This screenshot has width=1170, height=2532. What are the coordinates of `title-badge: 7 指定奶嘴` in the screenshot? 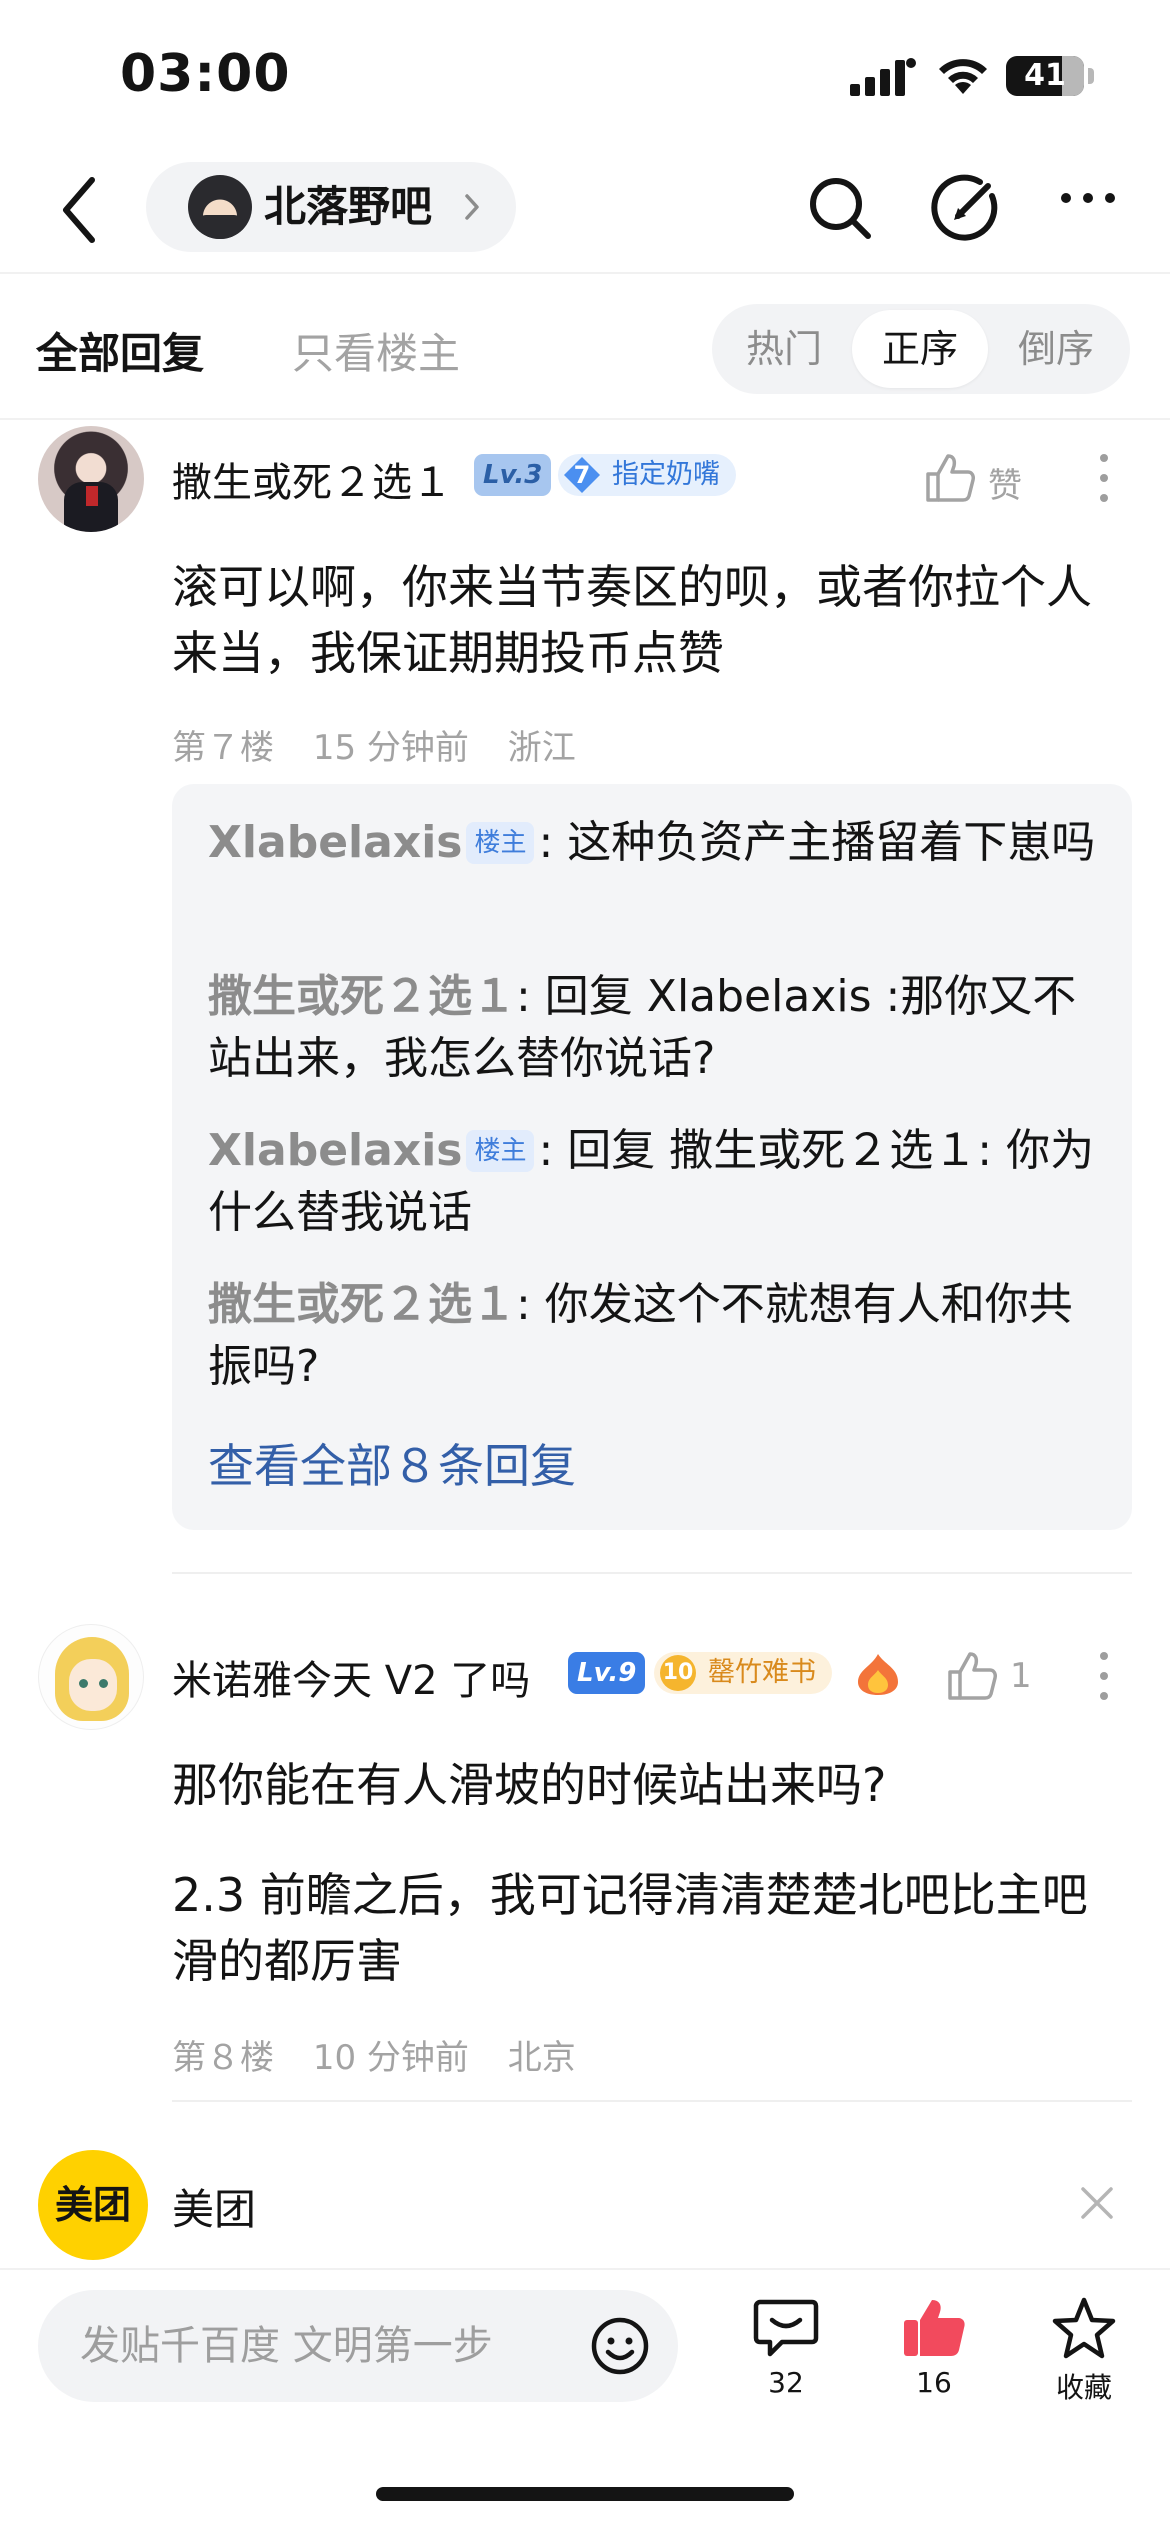 It's located at (647, 475).